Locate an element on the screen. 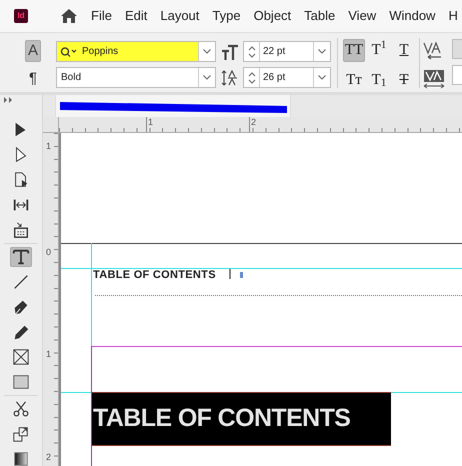  ruler-label: 0 is located at coordinates (48, 252).